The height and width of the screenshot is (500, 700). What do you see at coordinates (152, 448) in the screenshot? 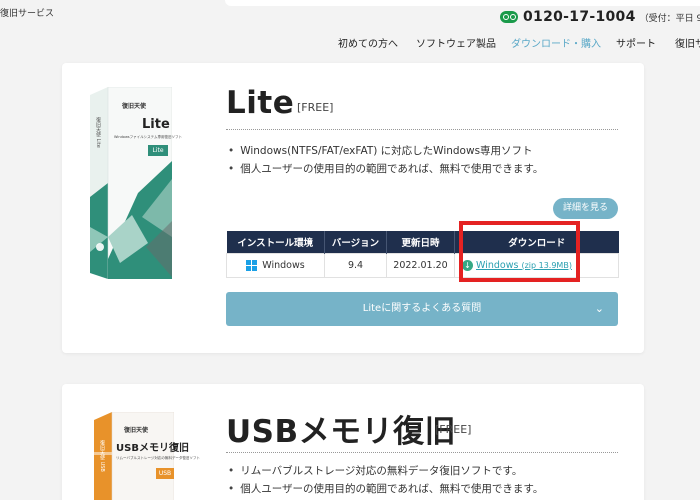
I see `box-product-name: USBメモリ復旧` at bounding box center [152, 448].